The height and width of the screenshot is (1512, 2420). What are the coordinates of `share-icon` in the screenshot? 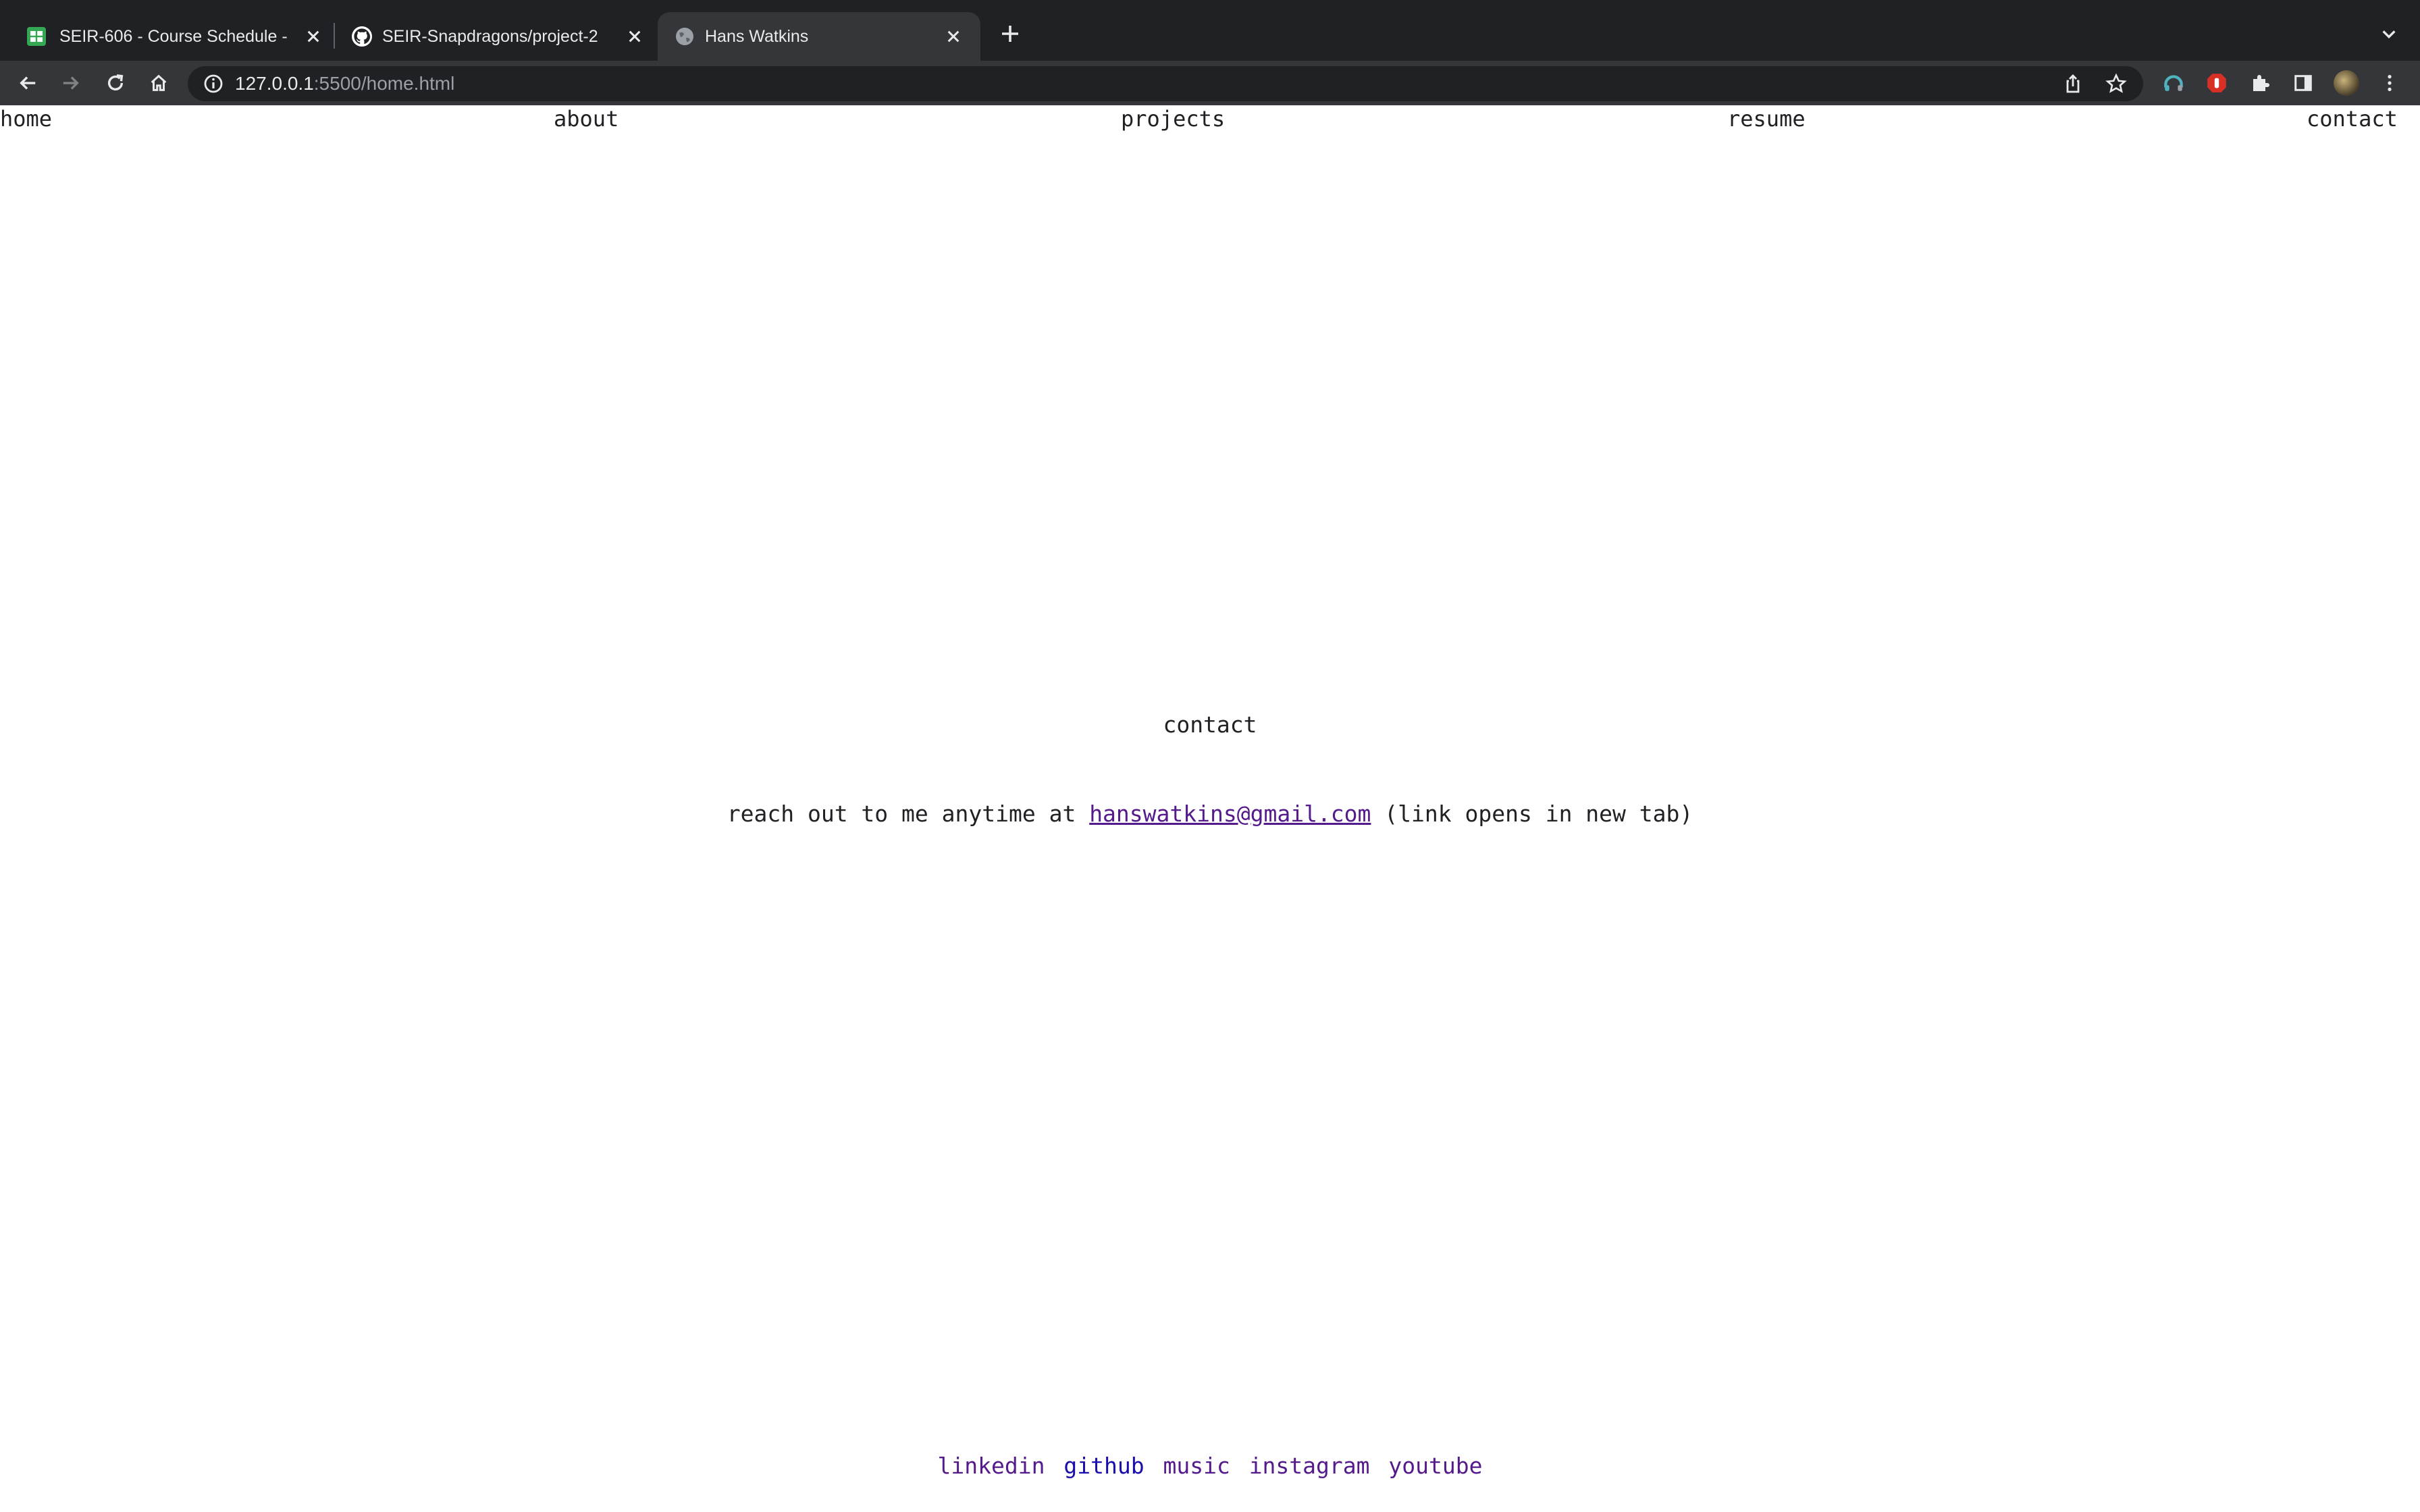 It's located at (2073, 83).